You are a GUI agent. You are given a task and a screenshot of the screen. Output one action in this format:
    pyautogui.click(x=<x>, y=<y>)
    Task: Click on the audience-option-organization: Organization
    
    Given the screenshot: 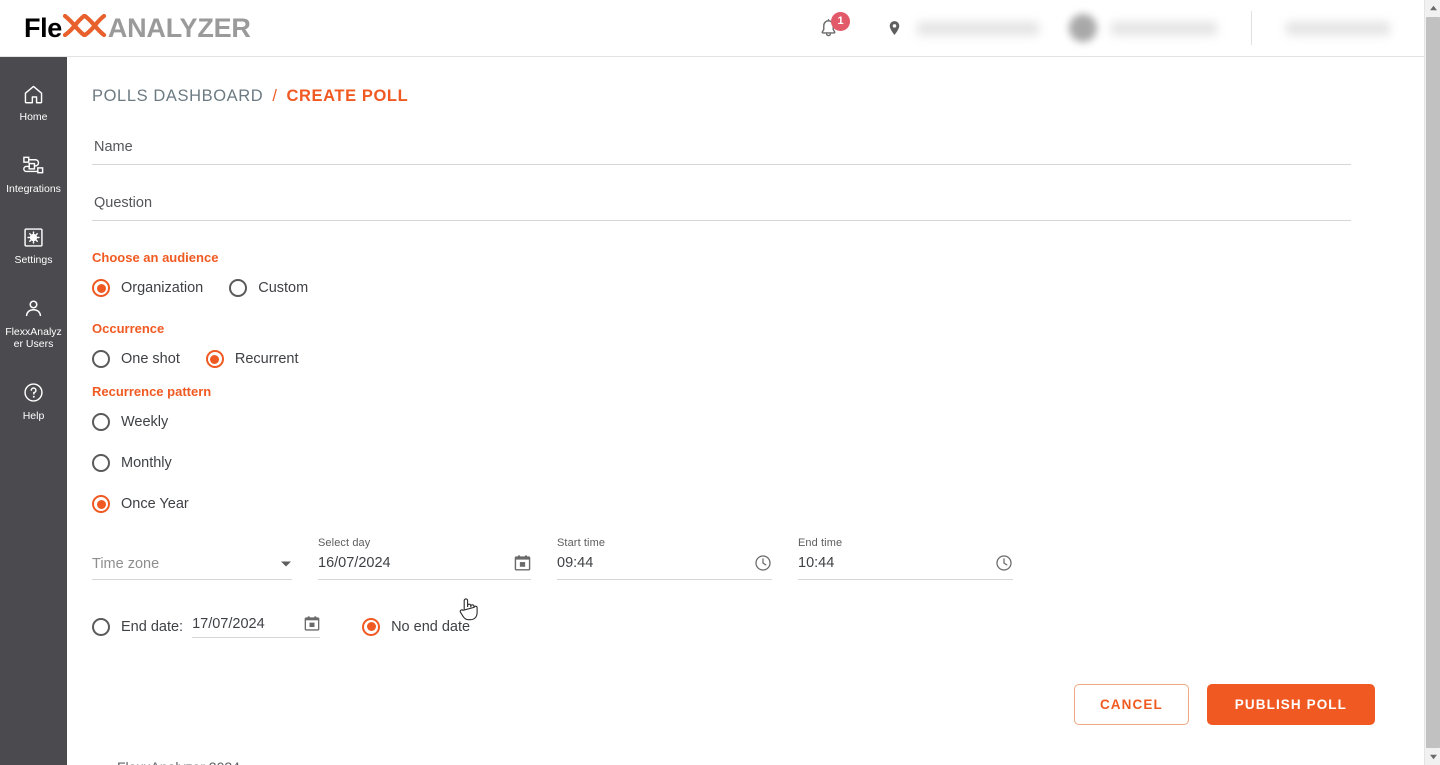 What is the action you would take?
    pyautogui.click(x=147, y=288)
    